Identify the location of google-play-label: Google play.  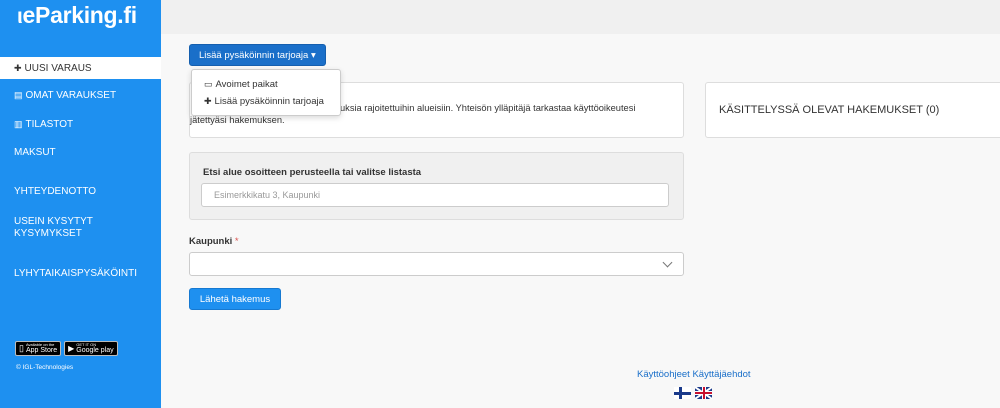
(95, 350).